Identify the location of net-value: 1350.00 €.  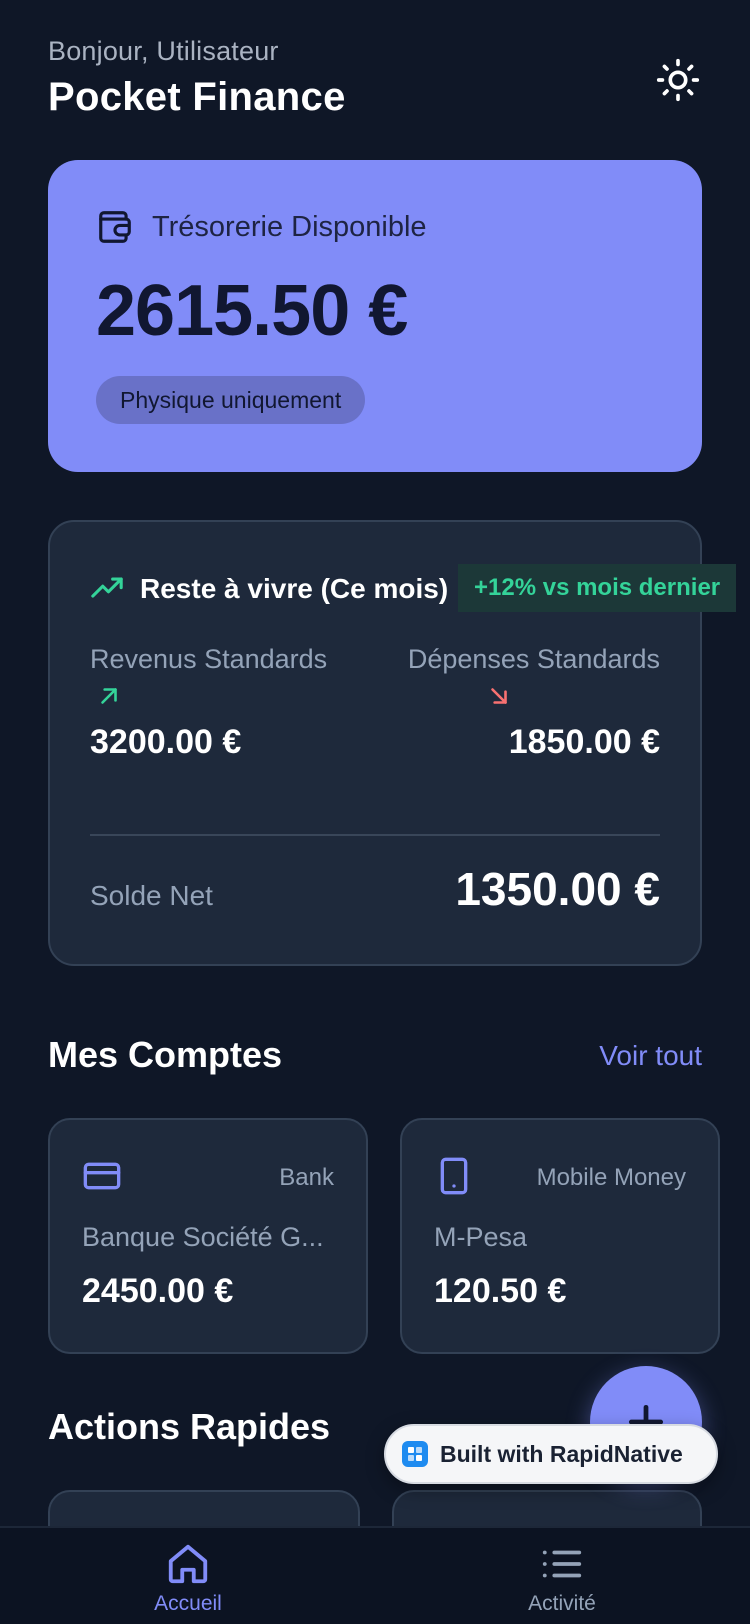
(557, 889).